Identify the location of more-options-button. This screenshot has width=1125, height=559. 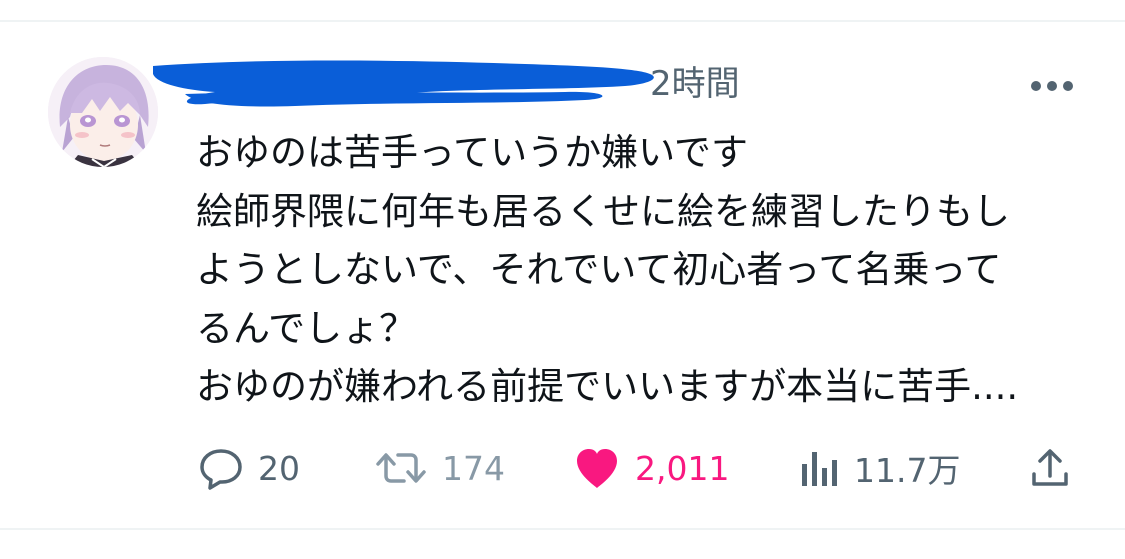
(1052, 86).